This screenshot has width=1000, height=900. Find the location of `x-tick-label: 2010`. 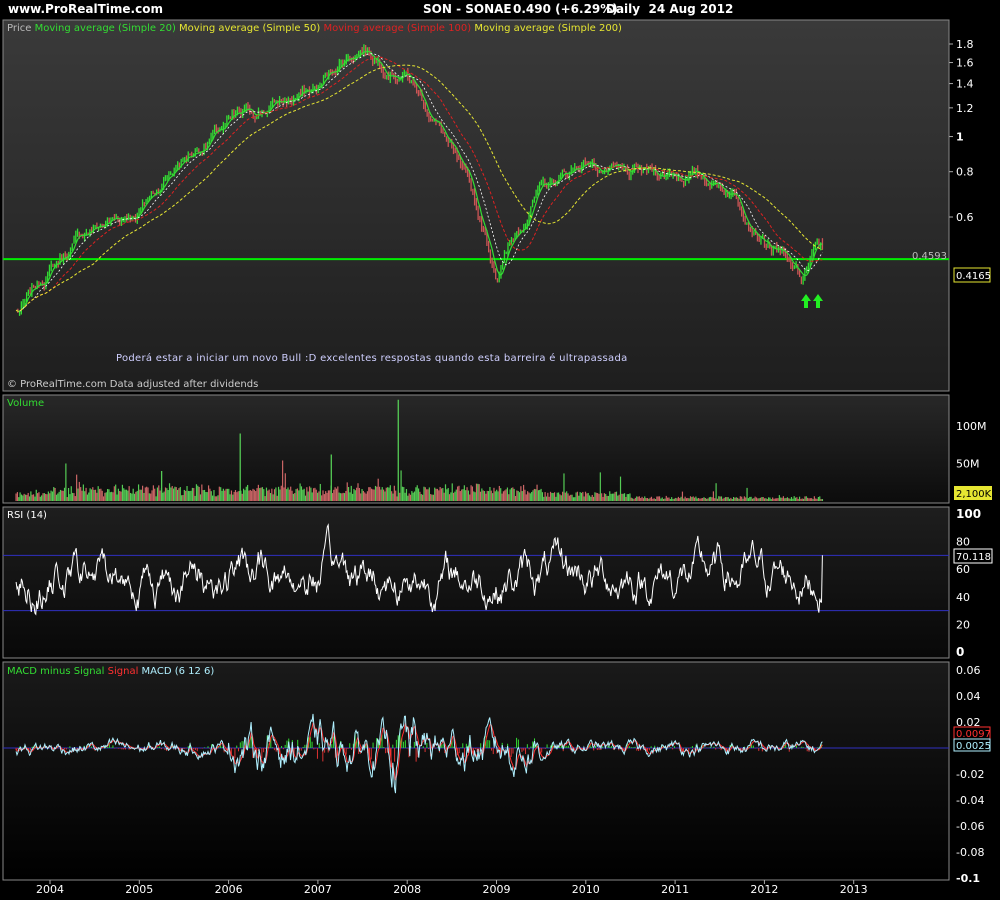

x-tick-label: 2010 is located at coordinates (586, 889).